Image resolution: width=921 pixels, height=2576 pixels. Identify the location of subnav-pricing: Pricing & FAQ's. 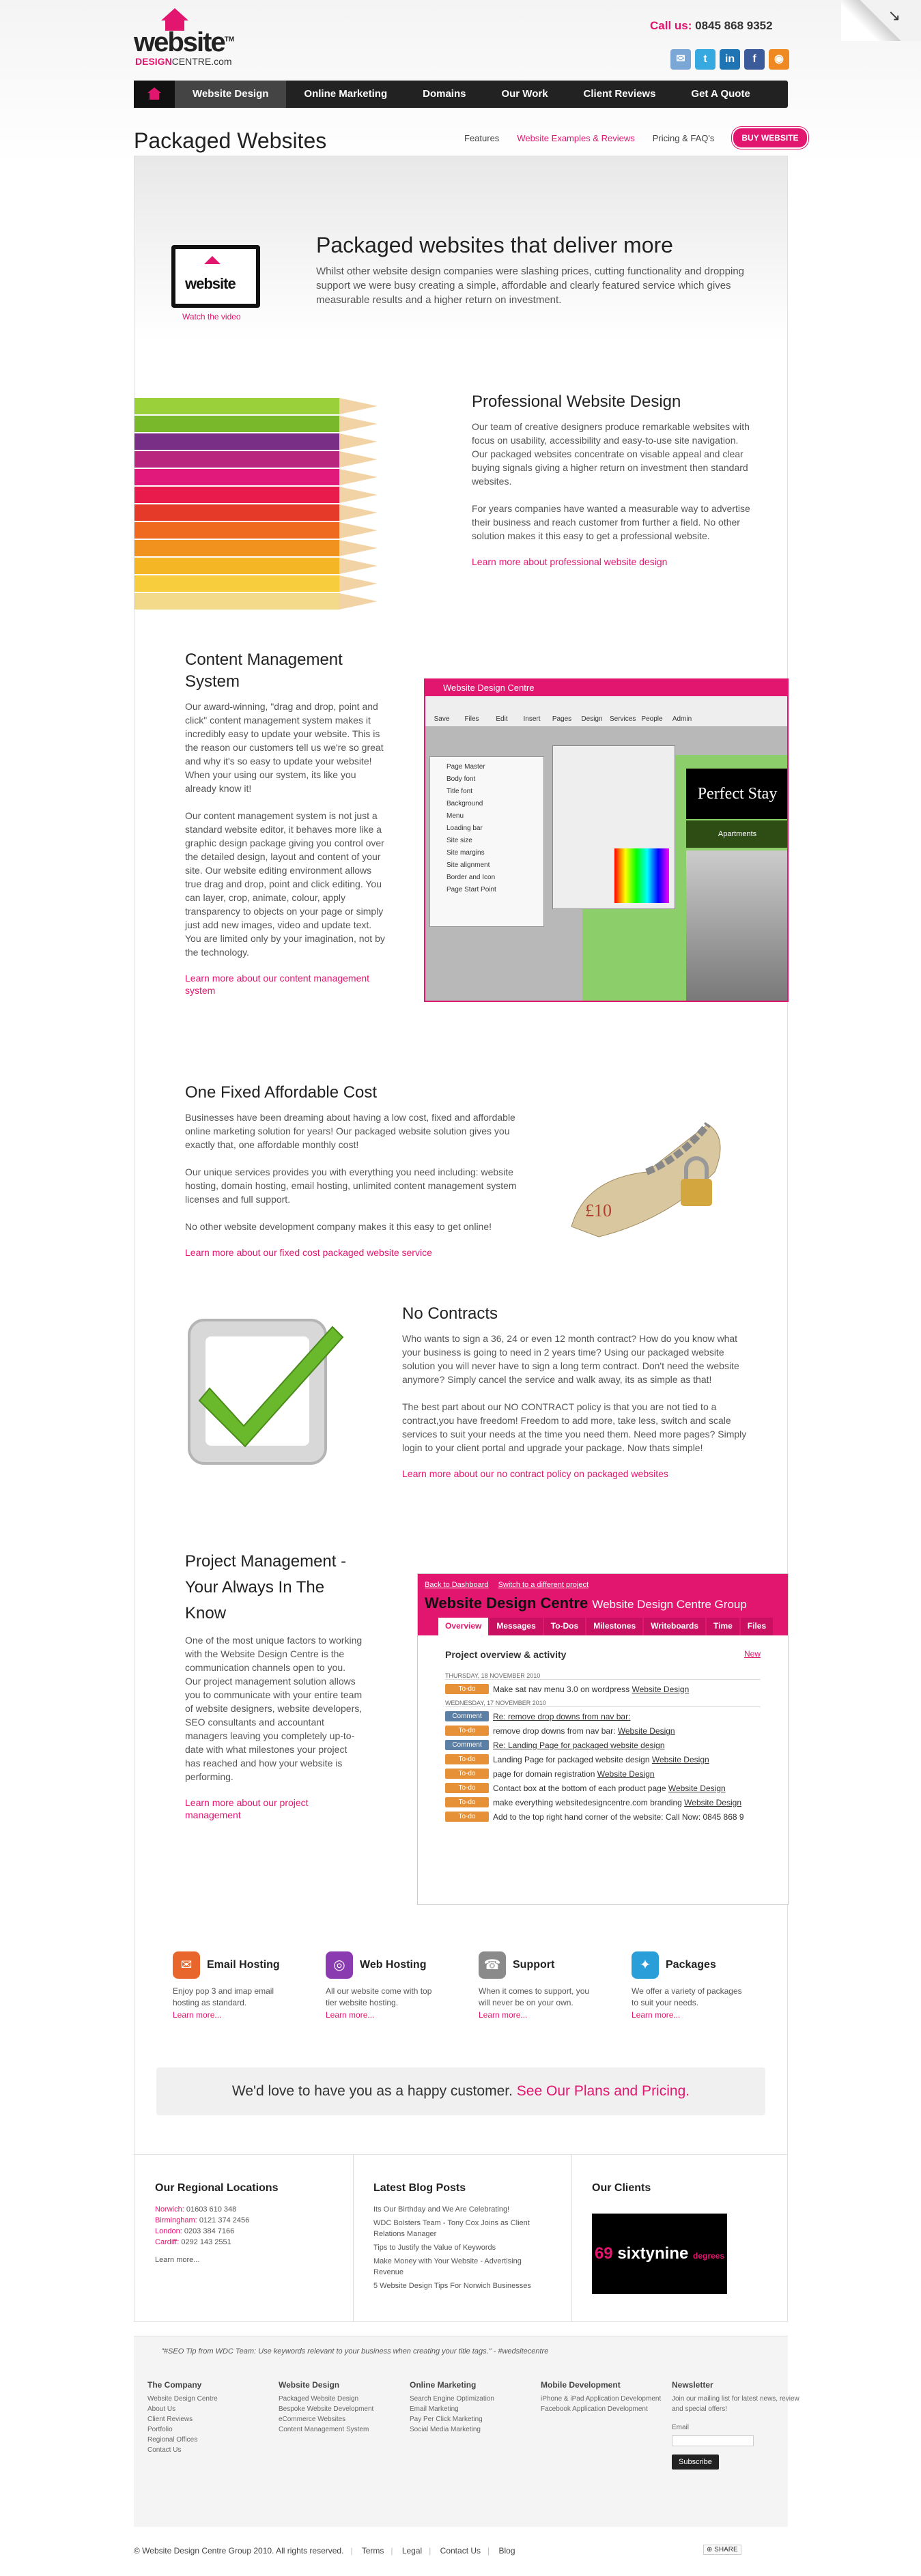
(684, 138).